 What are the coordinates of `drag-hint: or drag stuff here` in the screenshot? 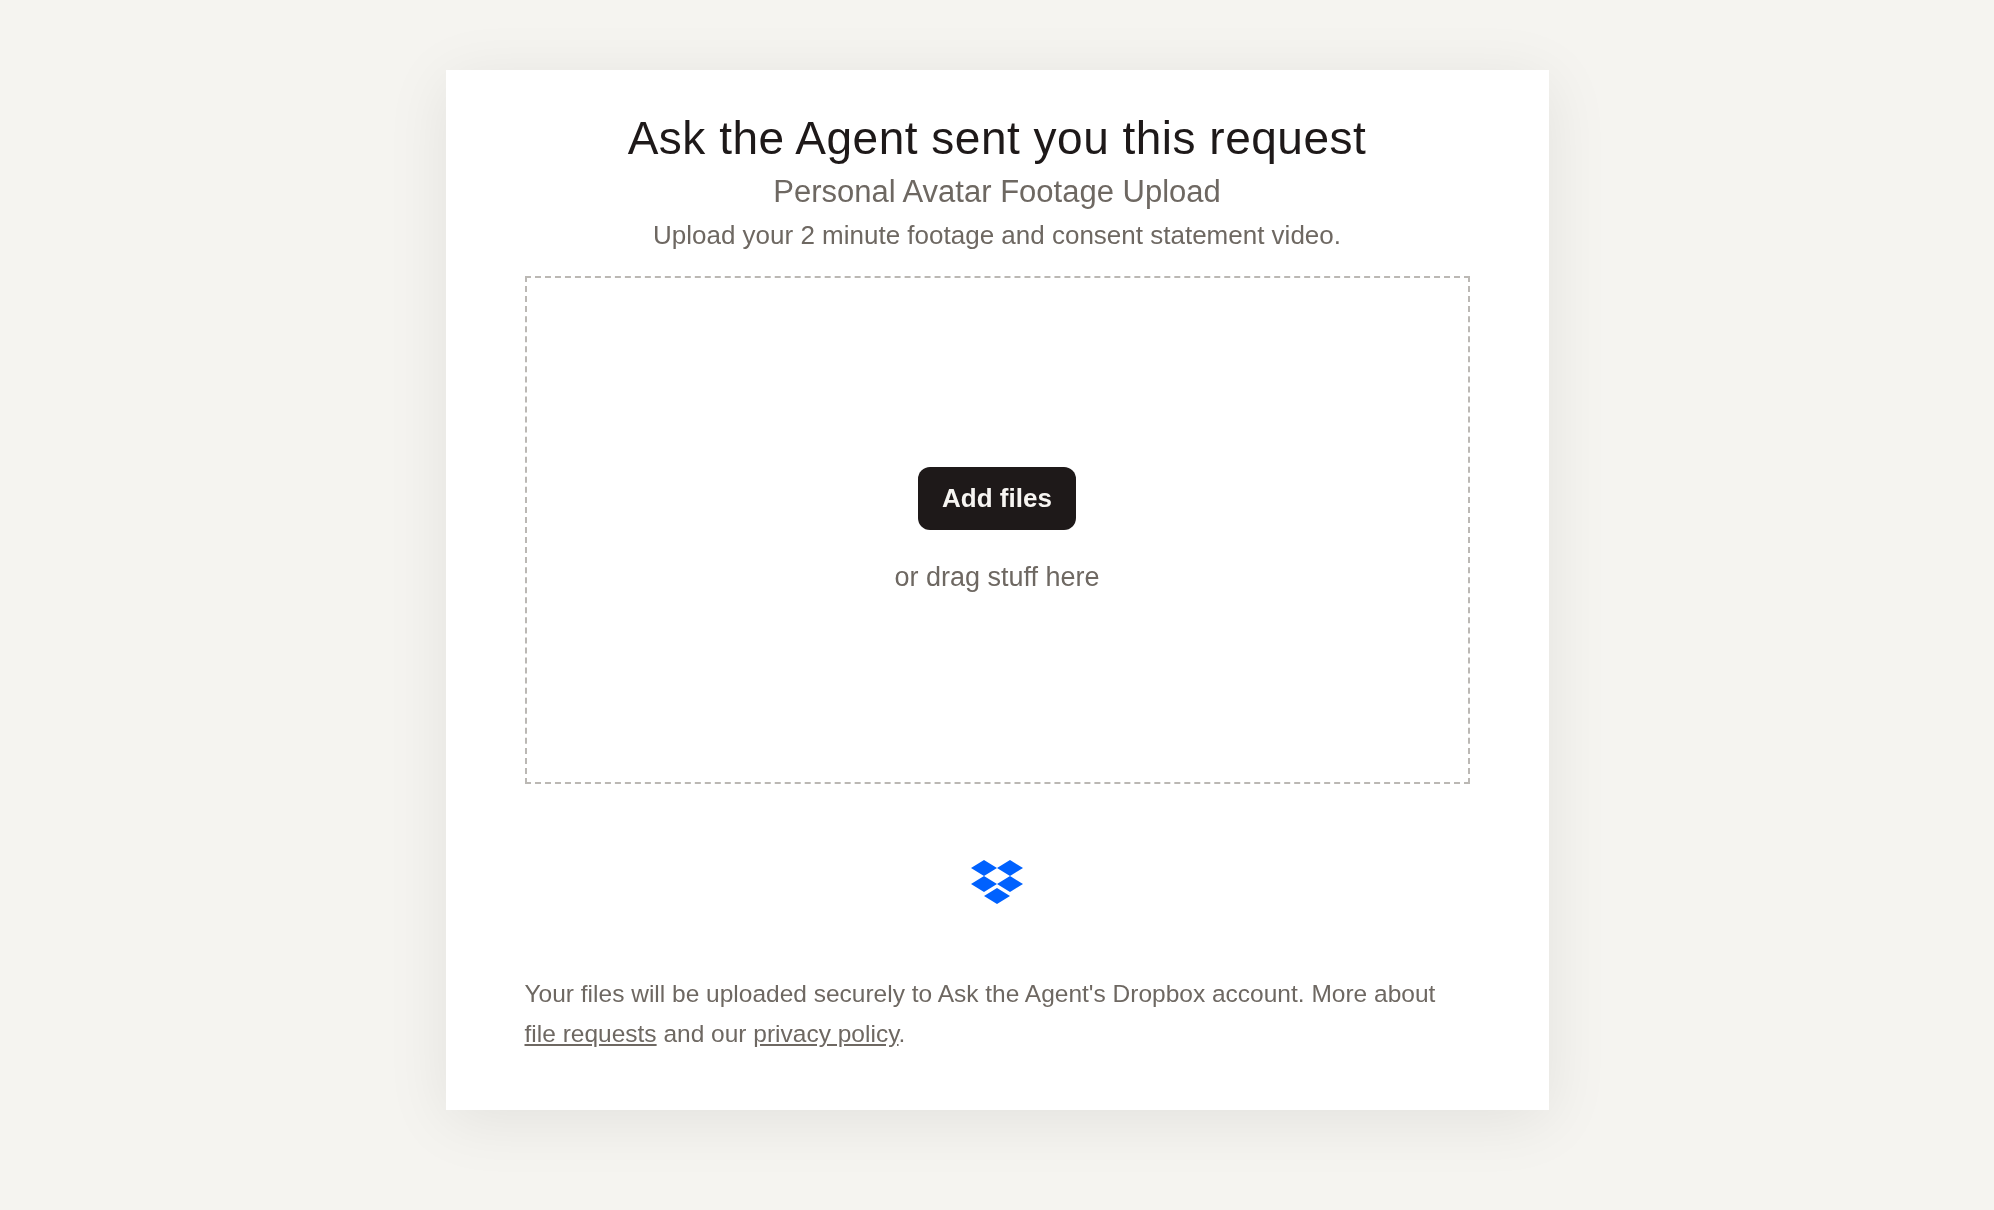 It's located at (997, 577).